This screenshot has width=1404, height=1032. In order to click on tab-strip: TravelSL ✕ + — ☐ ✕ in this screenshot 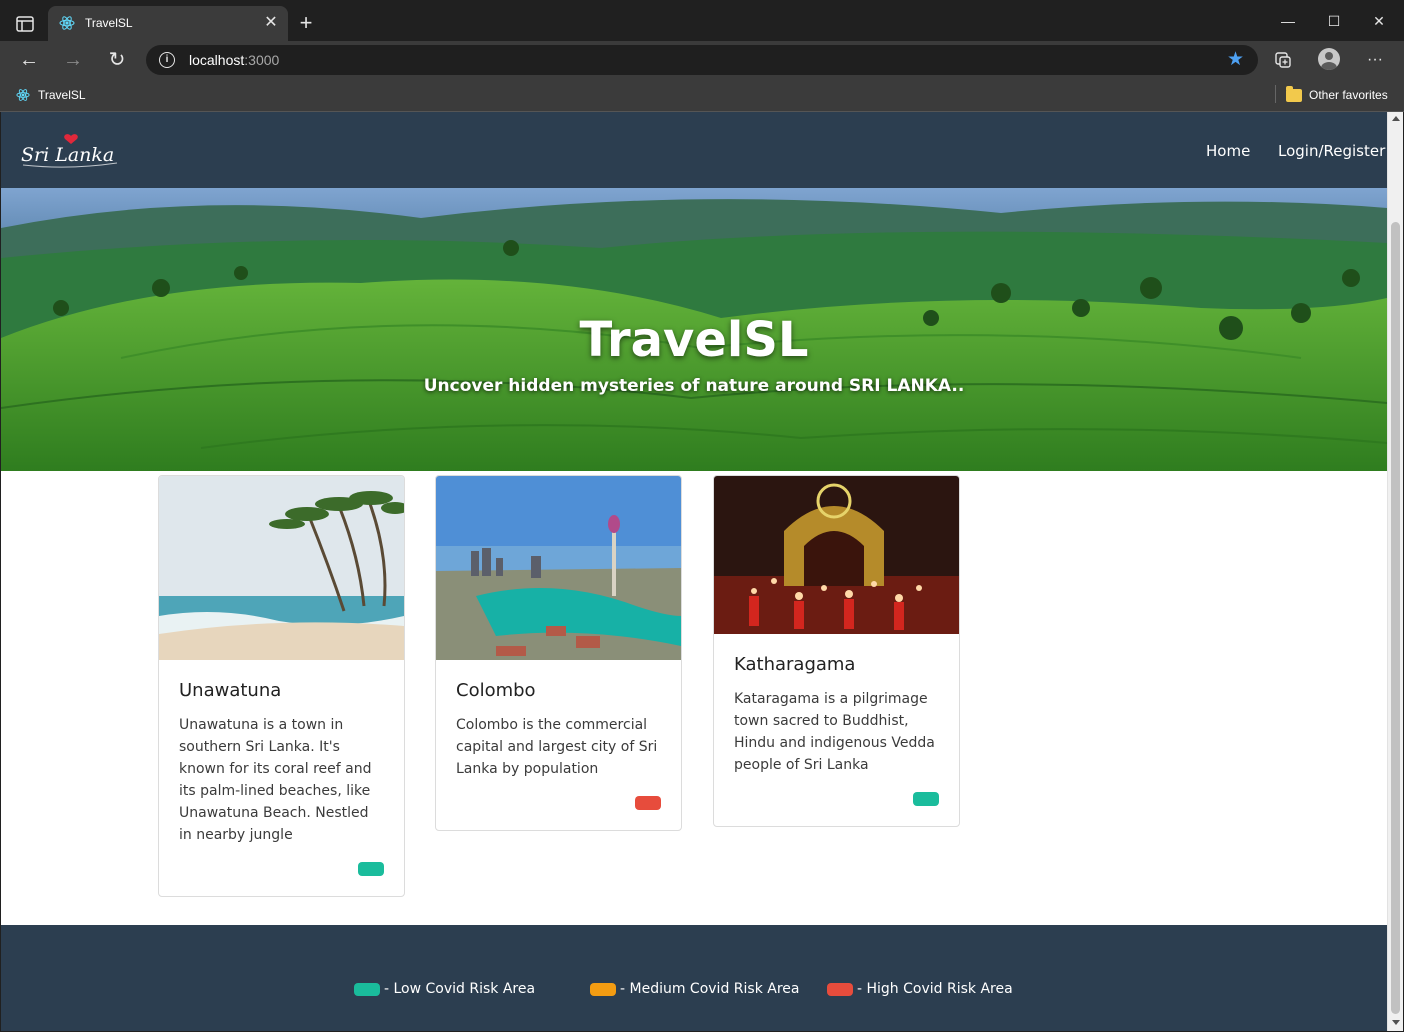, I will do `click(702, 20)`.